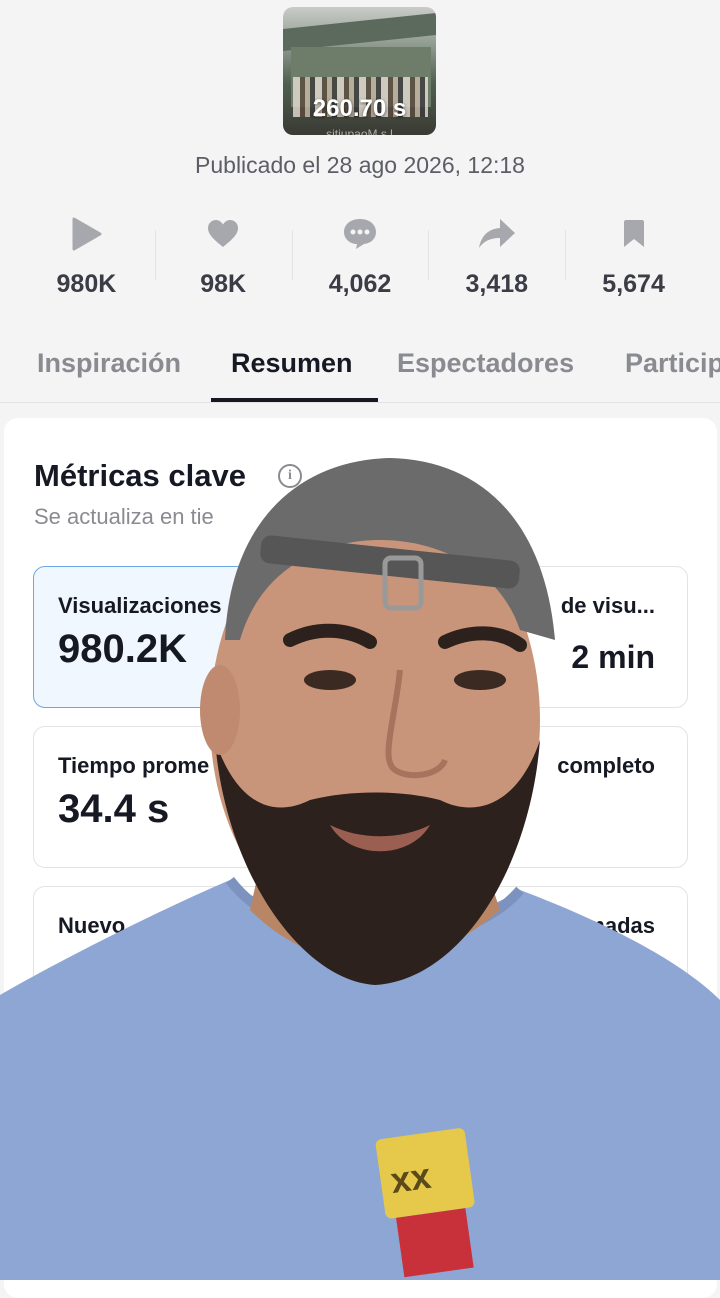 Image resolution: width=720 pixels, height=1298 pixels. Describe the element at coordinates (223, 259) in the screenshot. I see `stat-likes: 98K` at that location.